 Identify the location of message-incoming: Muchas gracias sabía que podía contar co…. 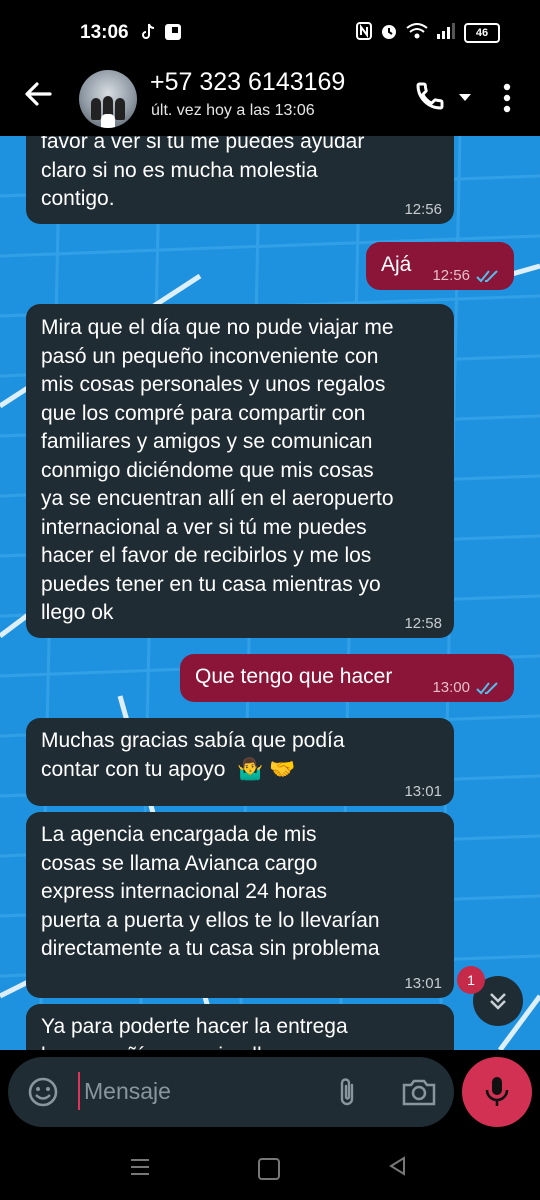
(240, 762).